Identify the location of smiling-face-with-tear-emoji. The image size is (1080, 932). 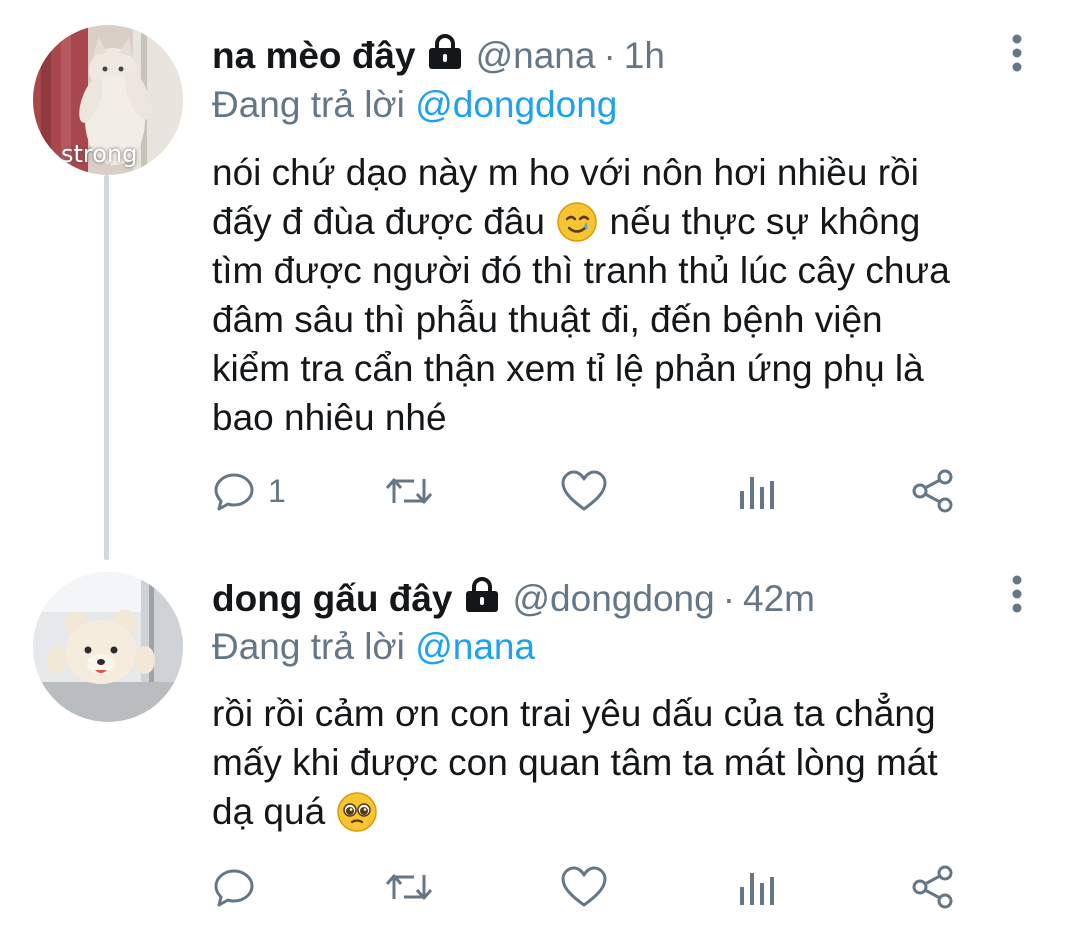
(577, 222).